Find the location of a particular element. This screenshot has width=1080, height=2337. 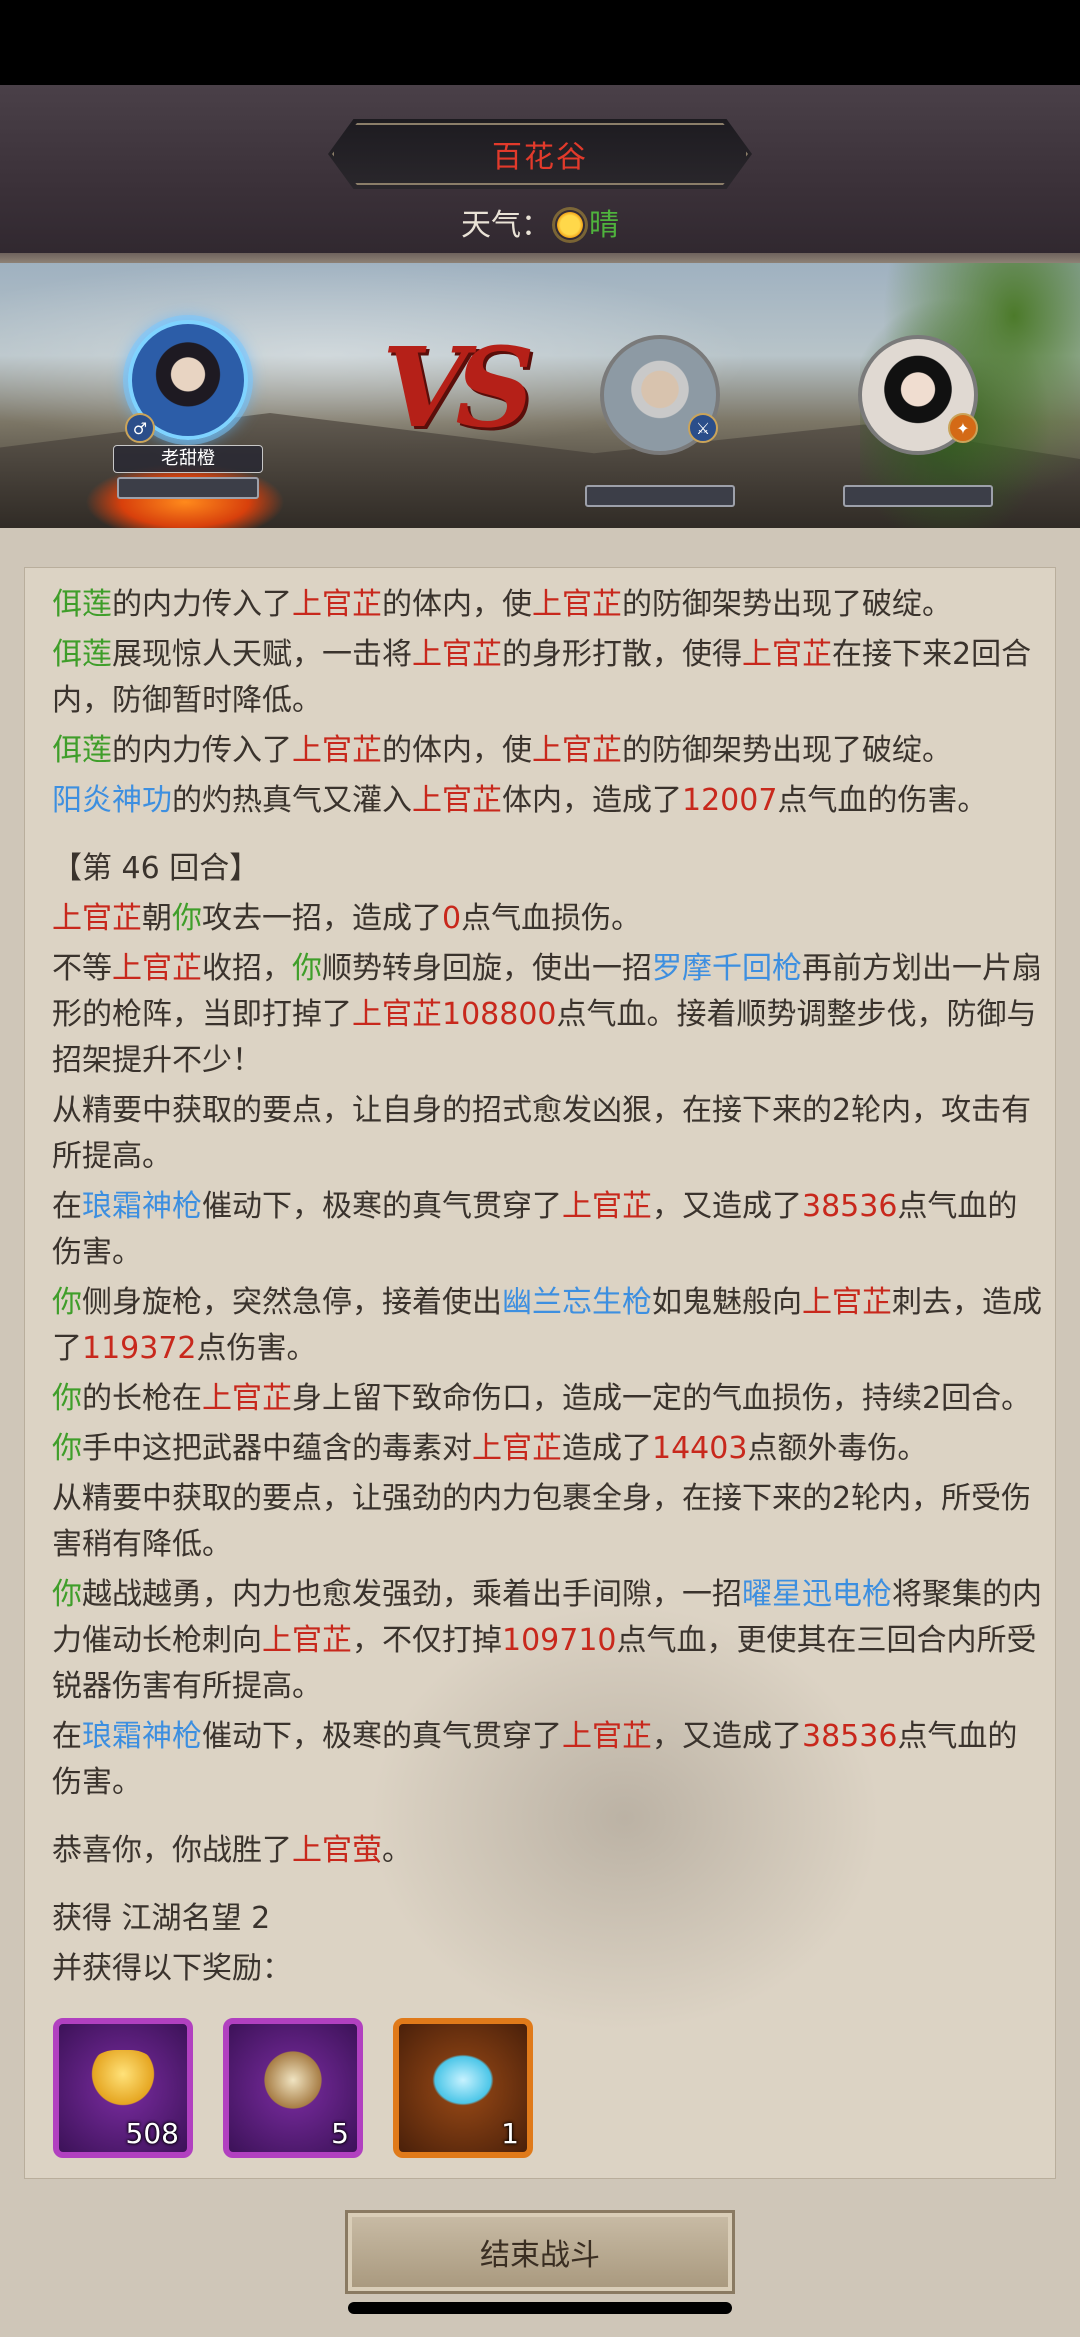

location-title-plate: 百花谷 is located at coordinates (540, 154).